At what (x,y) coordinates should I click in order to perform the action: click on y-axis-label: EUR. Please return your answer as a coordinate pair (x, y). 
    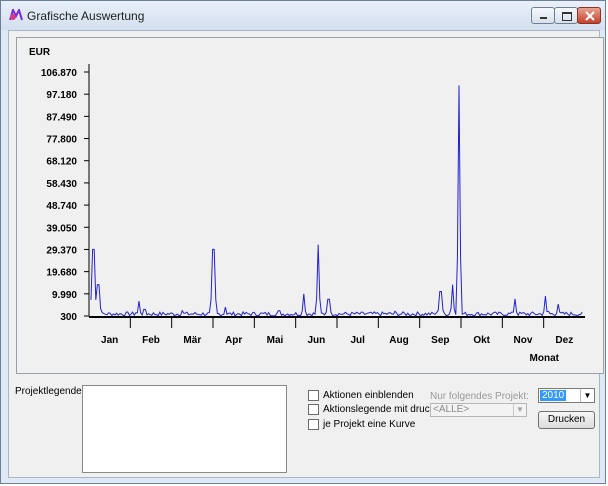
    Looking at the image, I should click on (40, 52).